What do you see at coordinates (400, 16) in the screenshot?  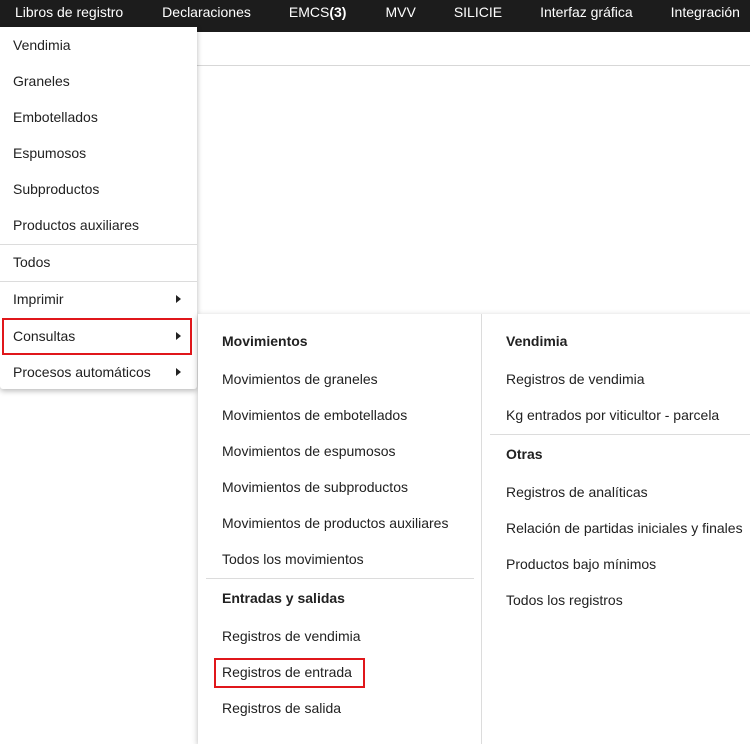 I see `nav-mvv: MVV` at bounding box center [400, 16].